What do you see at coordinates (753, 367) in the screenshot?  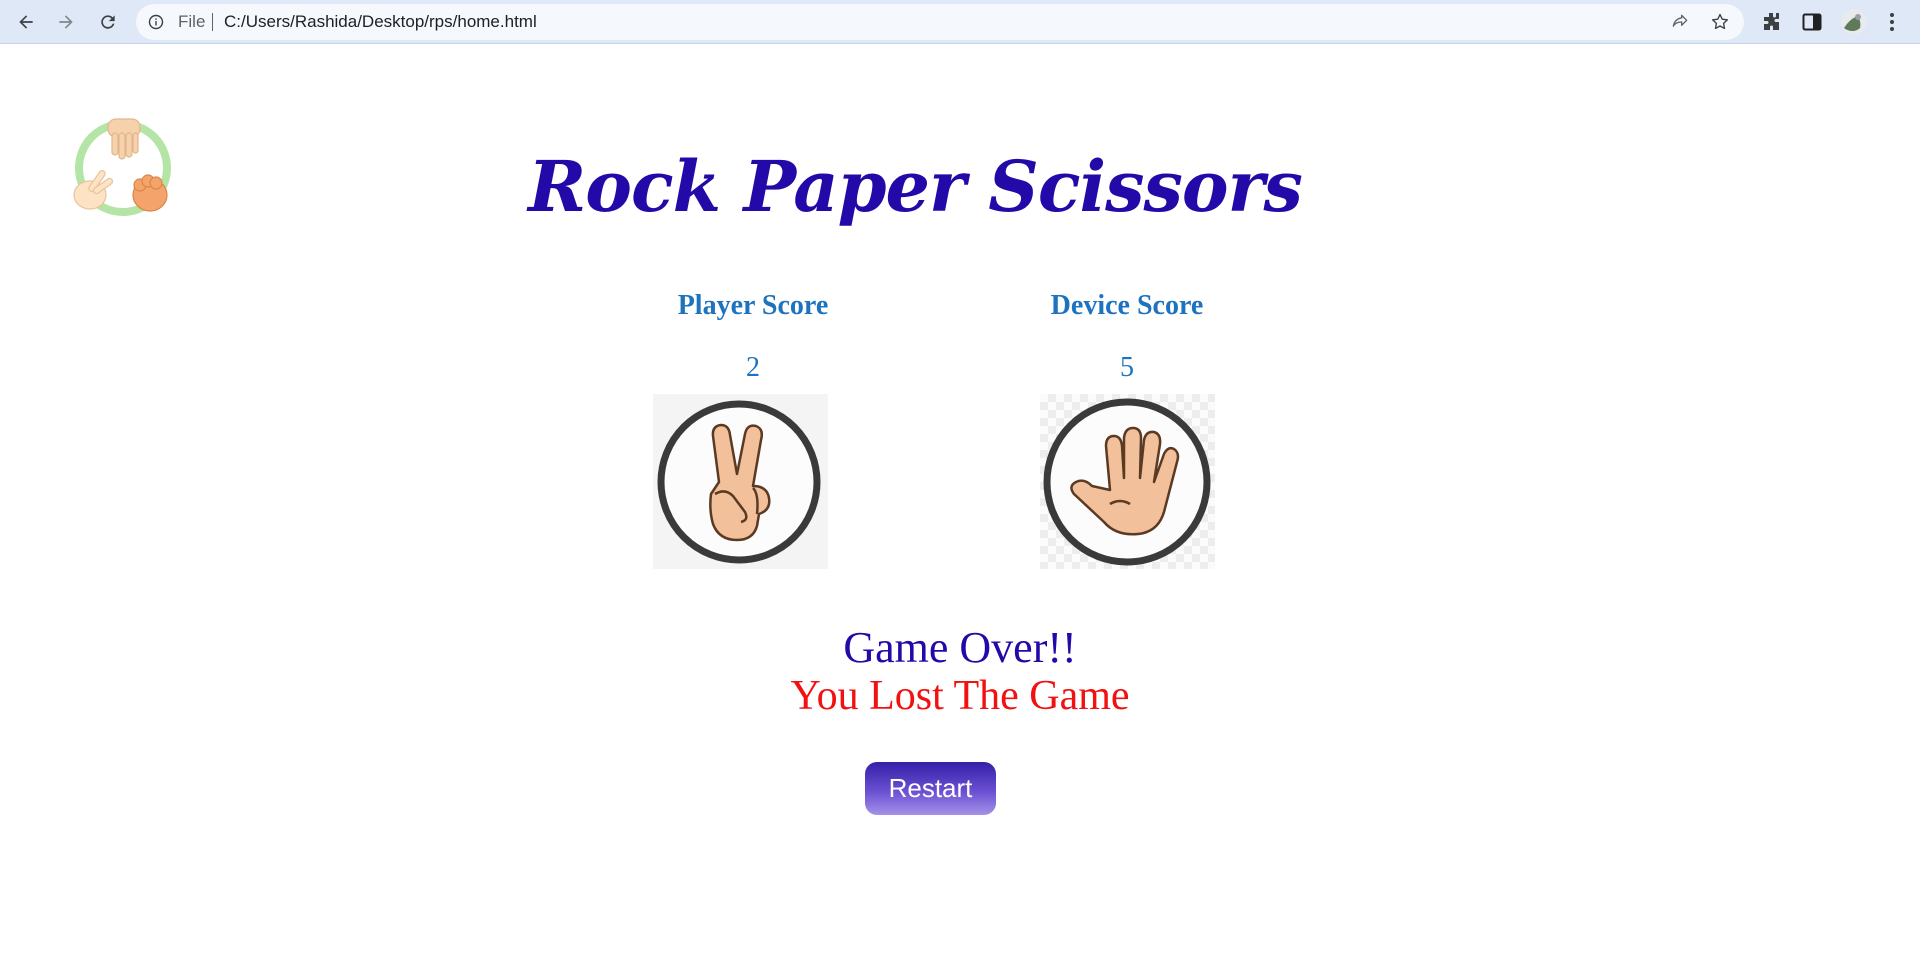 I see `player-score-value: 2` at bounding box center [753, 367].